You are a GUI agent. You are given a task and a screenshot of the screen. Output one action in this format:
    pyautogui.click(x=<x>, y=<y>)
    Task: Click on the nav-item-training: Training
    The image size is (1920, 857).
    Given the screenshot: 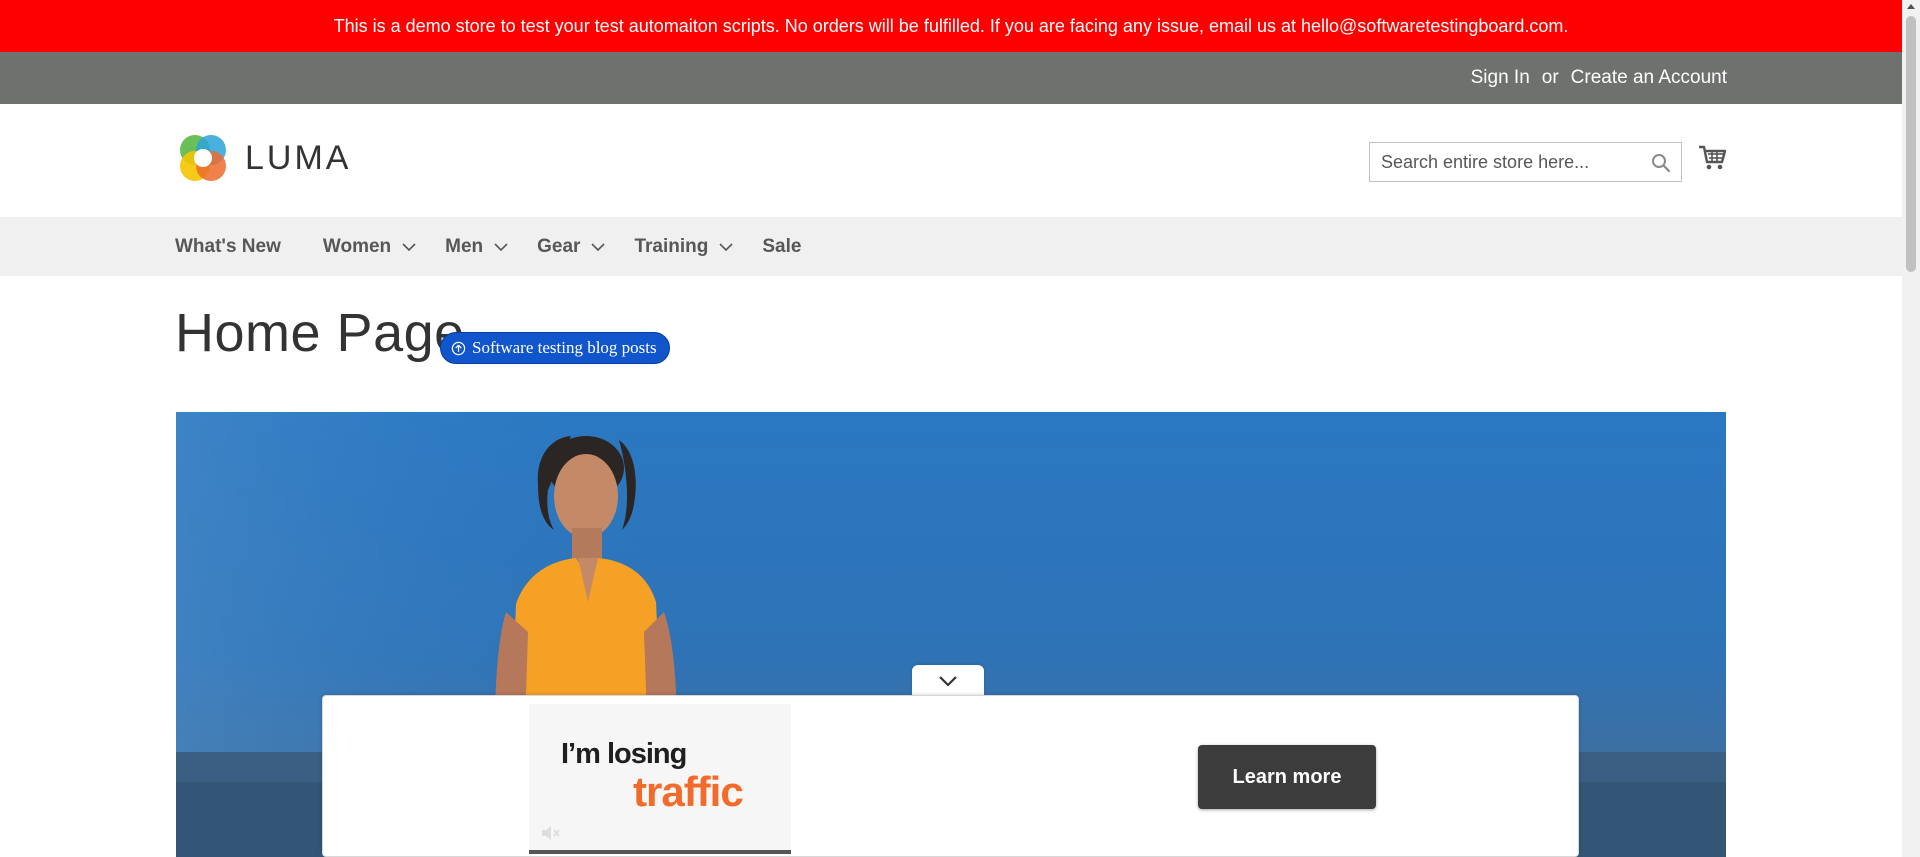 What is the action you would take?
    pyautogui.click(x=684, y=247)
    